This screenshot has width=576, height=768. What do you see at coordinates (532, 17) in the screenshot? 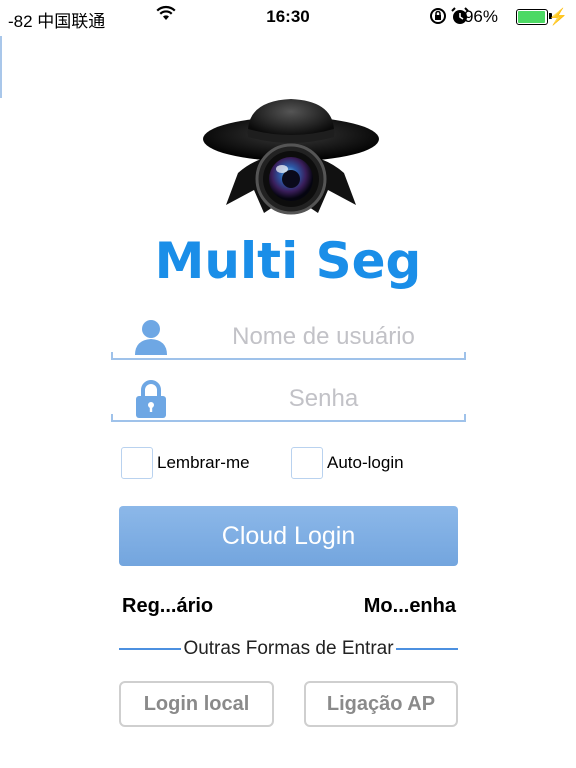
I see `battery-icon` at bounding box center [532, 17].